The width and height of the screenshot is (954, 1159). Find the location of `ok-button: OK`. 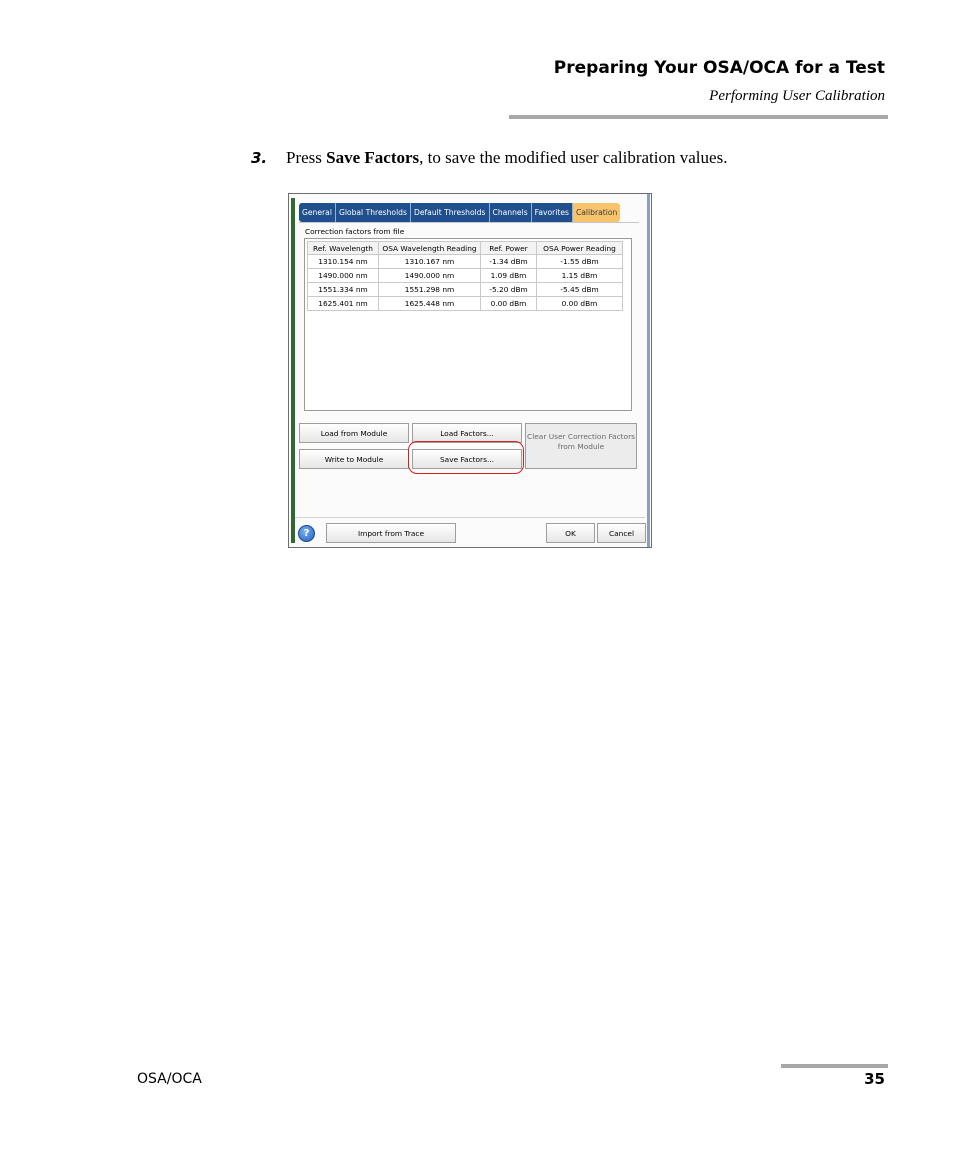

ok-button: OK is located at coordinates (570, 533).